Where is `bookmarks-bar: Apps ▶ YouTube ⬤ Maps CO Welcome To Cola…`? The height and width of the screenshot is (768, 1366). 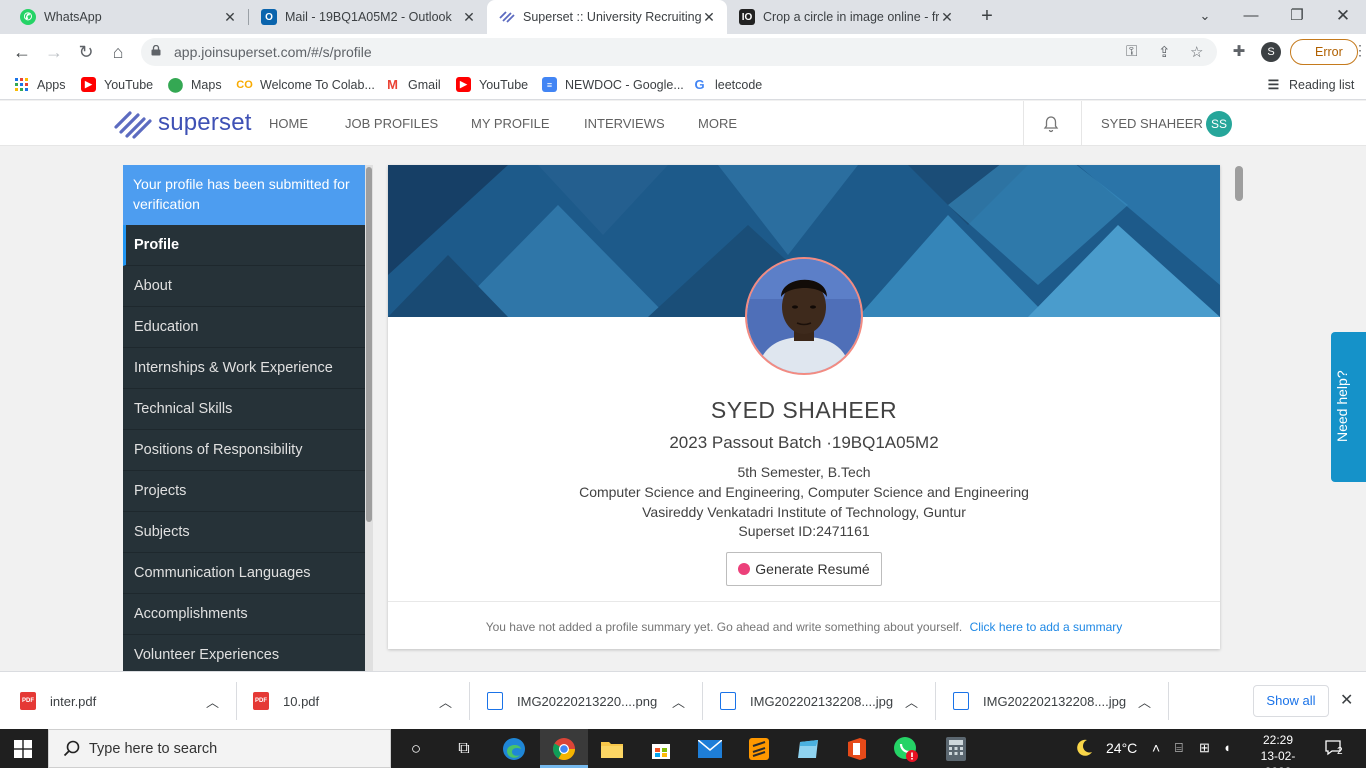 bookmarks-bar: Apps ▶ YouTube ⬤ Maps CO Welcome To Cola… is located at coordinates (683, 85).